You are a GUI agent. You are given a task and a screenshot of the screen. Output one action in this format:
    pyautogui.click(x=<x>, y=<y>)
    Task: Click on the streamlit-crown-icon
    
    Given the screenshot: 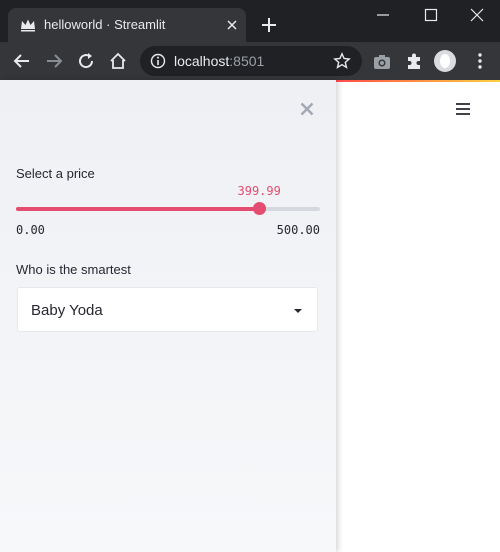 What is the action you would take?
    pyautogui.click(x=28, y=25)
    